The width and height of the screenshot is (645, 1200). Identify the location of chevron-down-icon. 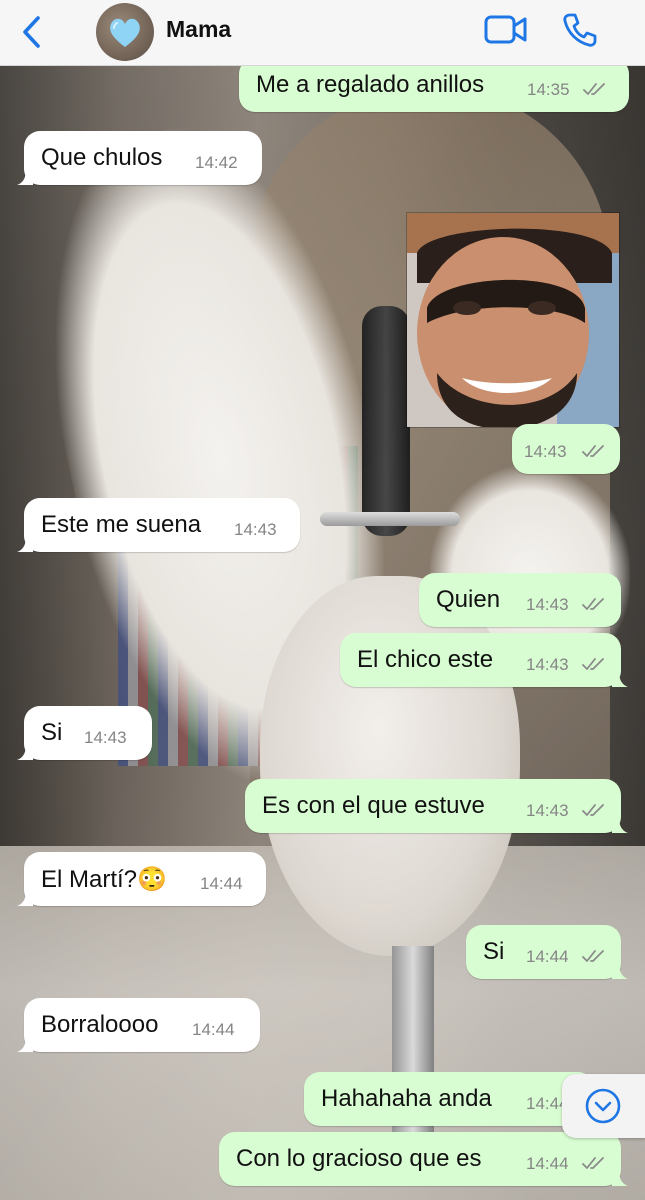
(603, 1106).